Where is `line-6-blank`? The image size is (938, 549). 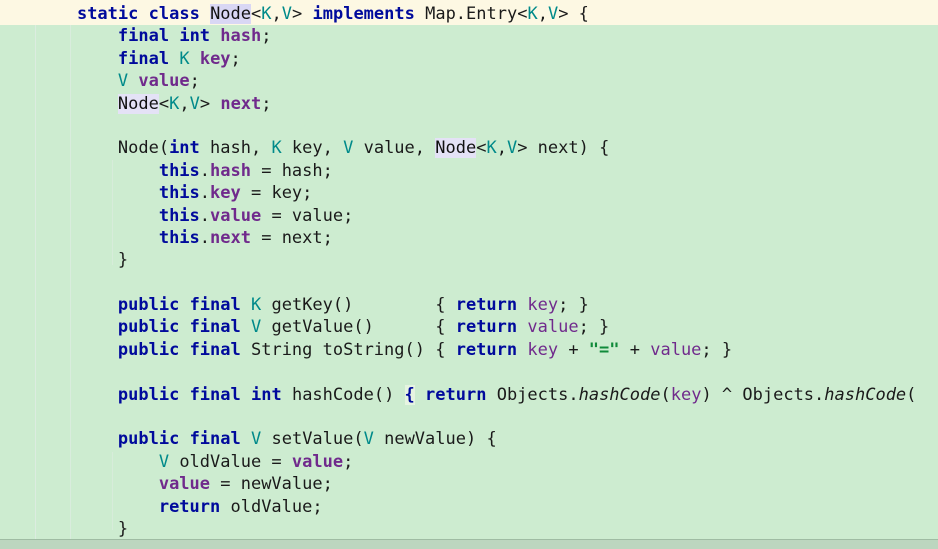
line-6-blank is located at coordinates (458, 126).